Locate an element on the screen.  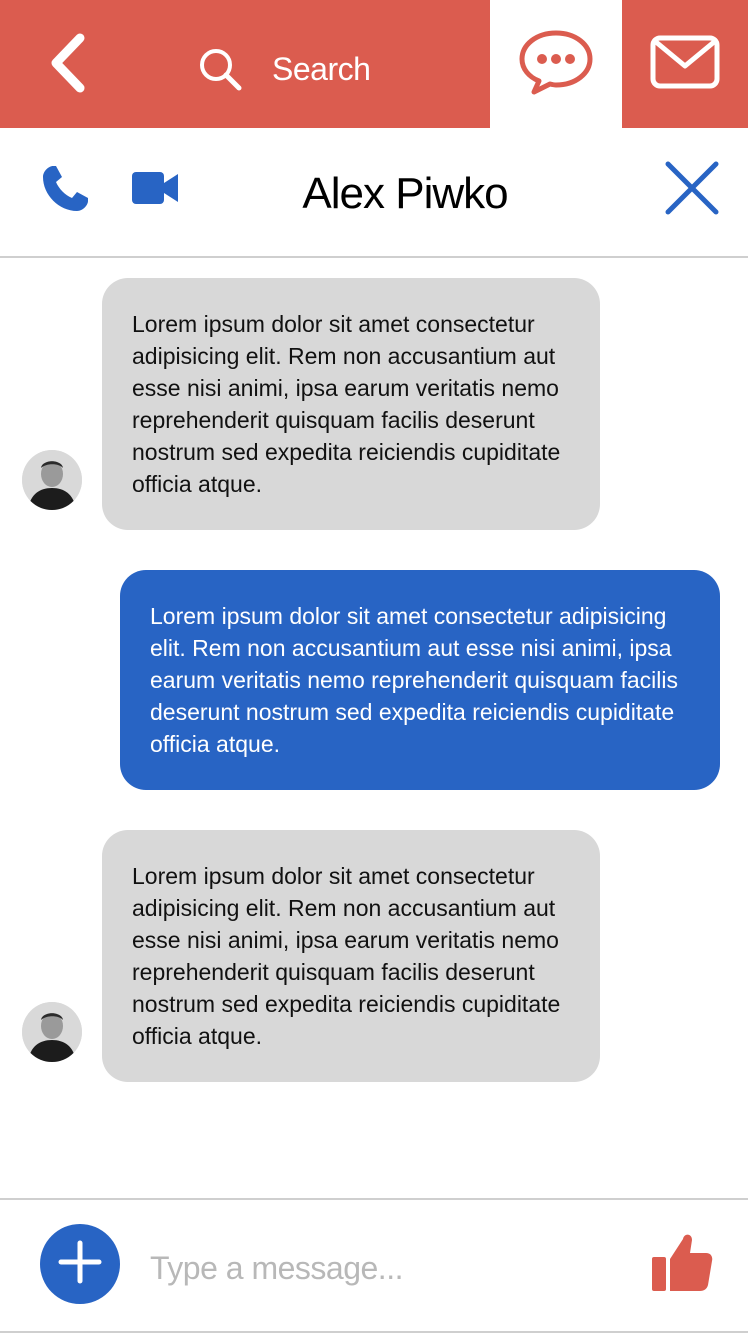
tab-mail is located at coordinates (685, 64).